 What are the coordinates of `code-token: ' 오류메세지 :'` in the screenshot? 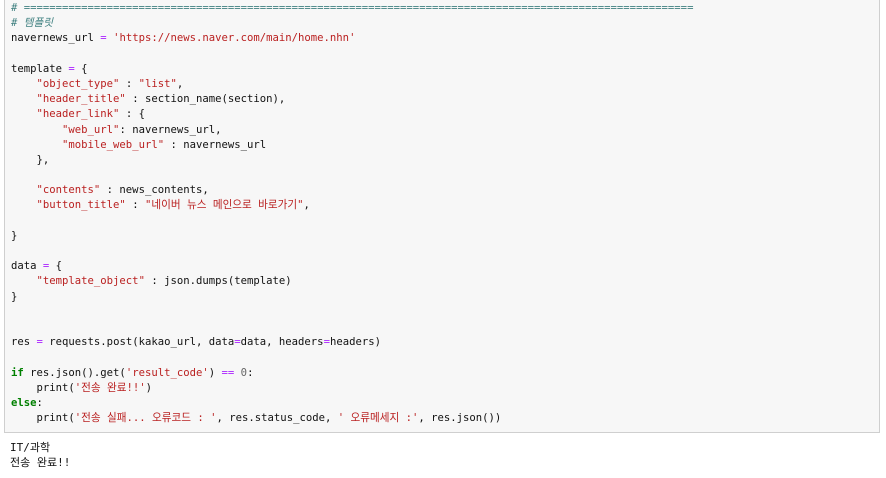 It's located at (378, 418).